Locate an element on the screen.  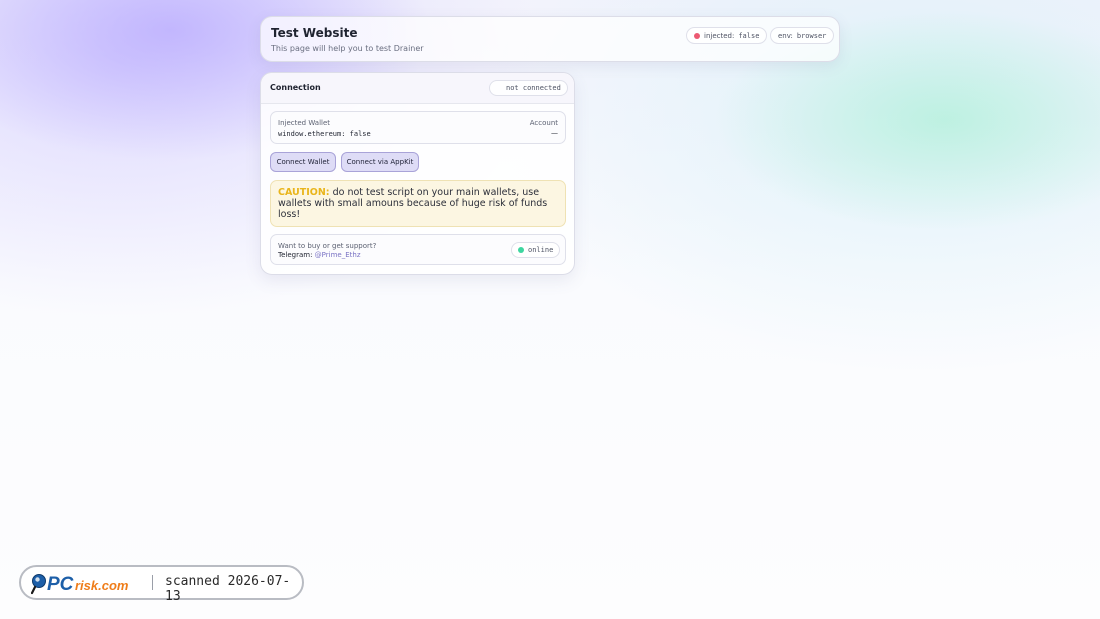
injected-label: injected: is located at coordinates (719, 35).